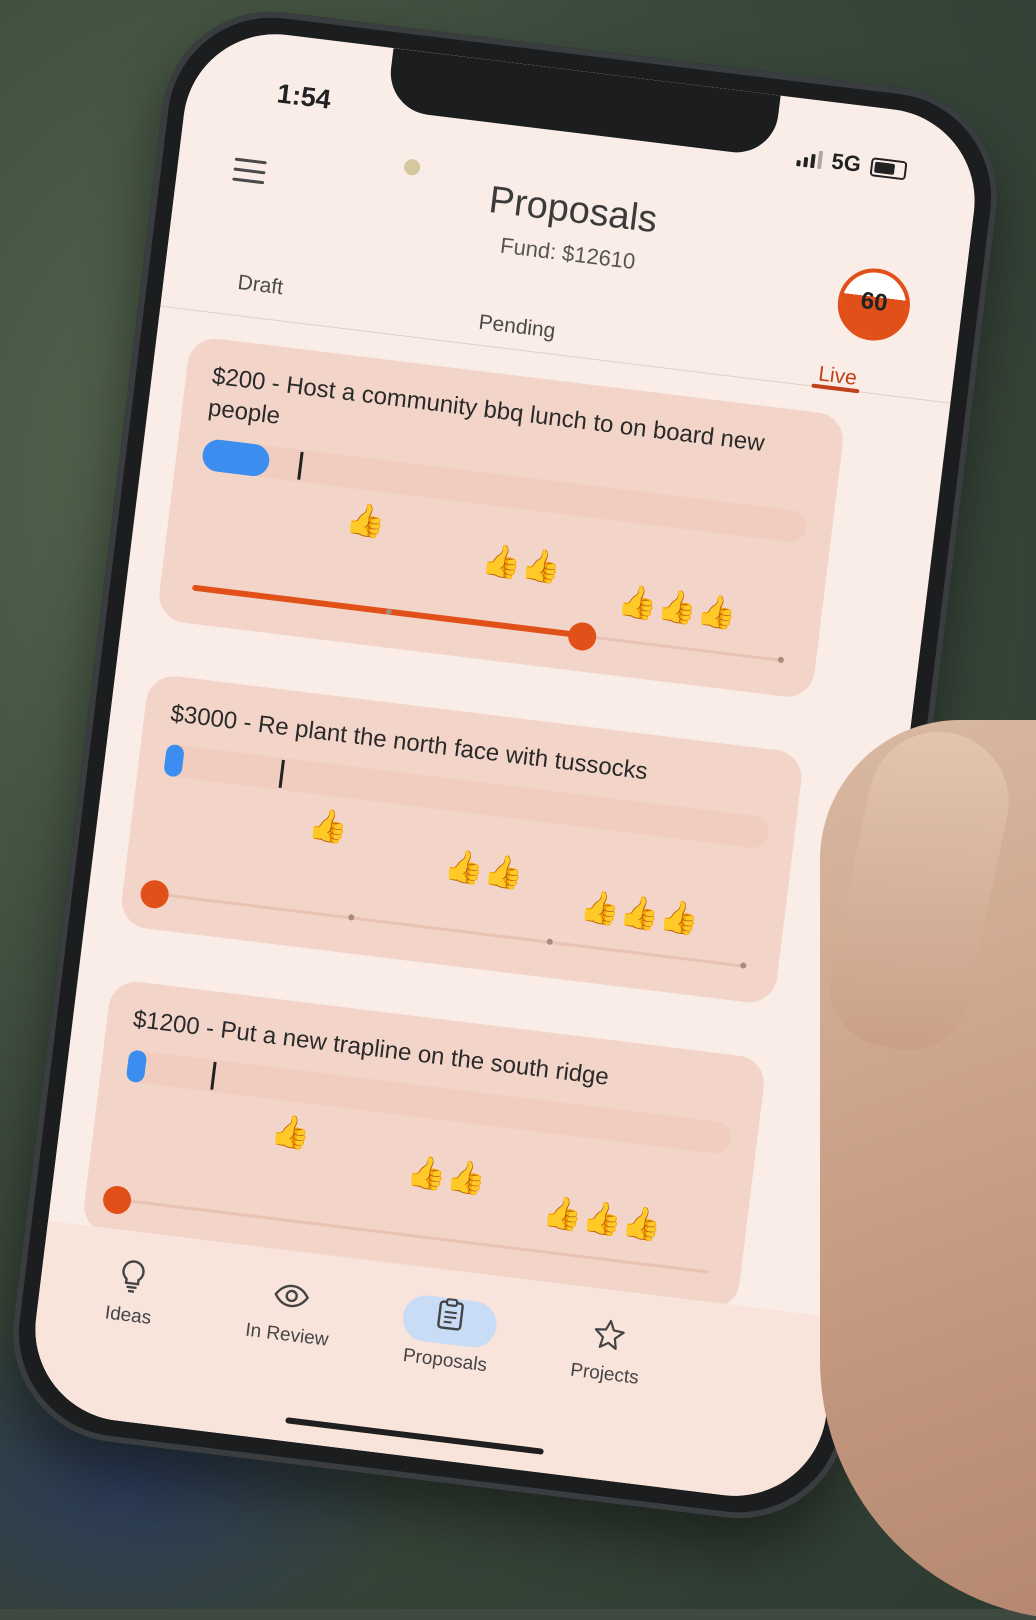  Describe the element at coordinates (304, 96) in the screenshot. I see `status-time: 1:54` at that location.